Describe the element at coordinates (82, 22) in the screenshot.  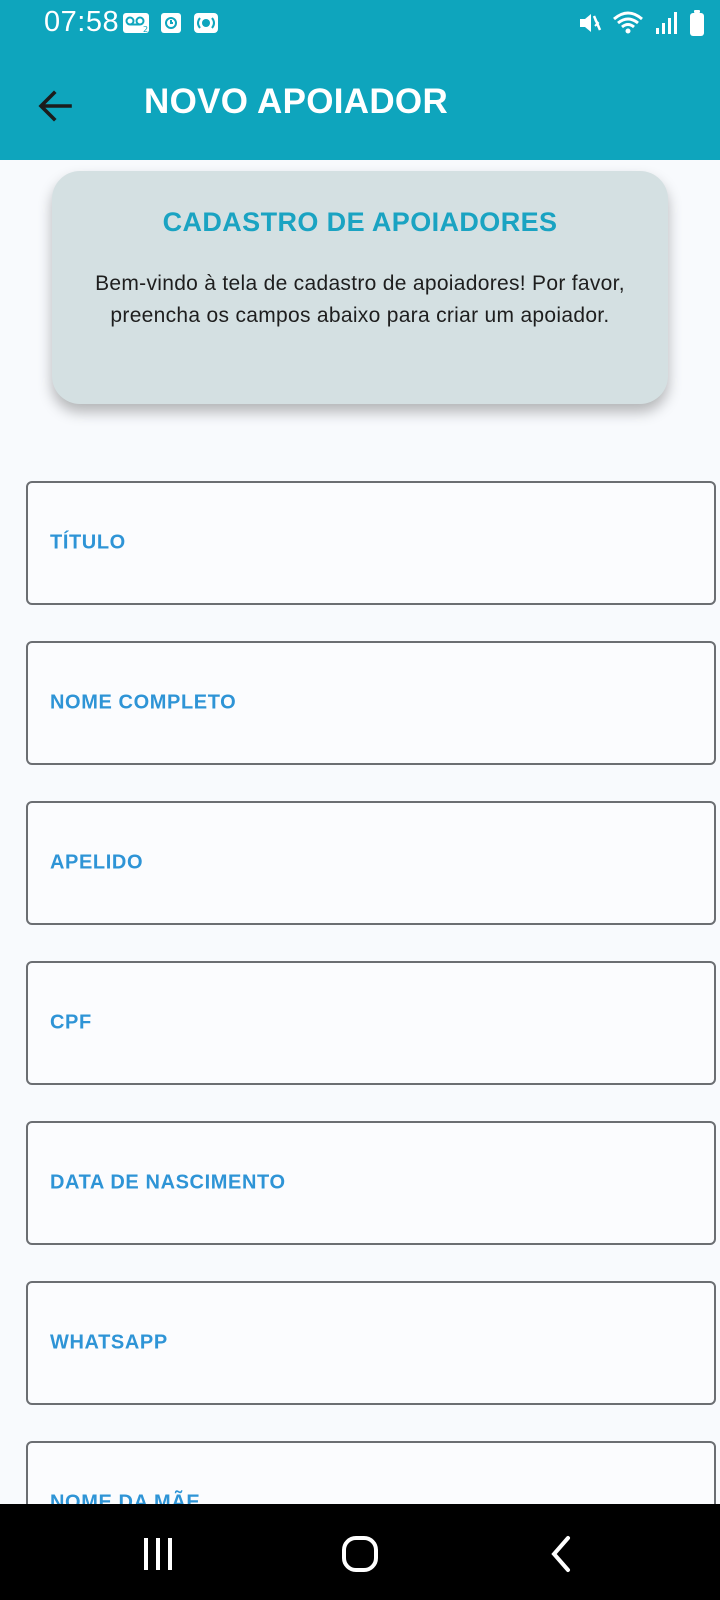
I see `status-time: 07:58` at that location.